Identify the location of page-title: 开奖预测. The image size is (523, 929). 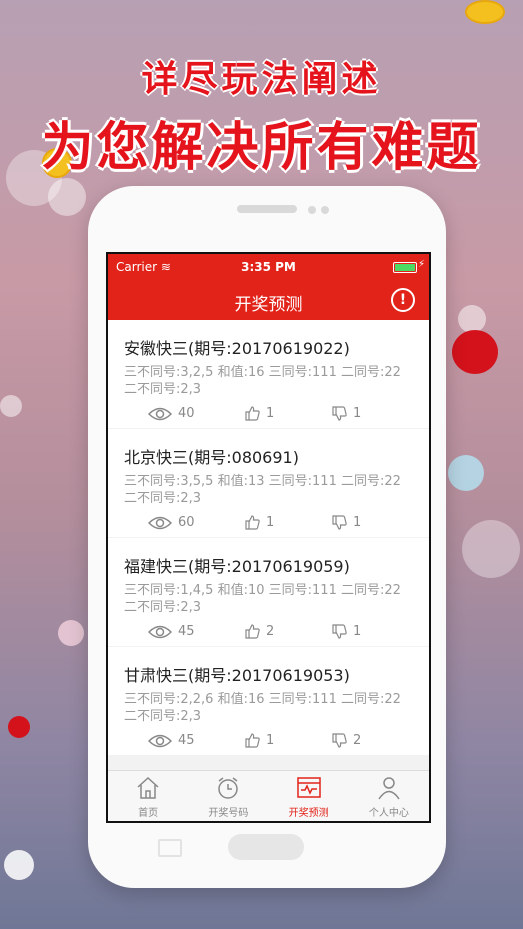
(268, 305).